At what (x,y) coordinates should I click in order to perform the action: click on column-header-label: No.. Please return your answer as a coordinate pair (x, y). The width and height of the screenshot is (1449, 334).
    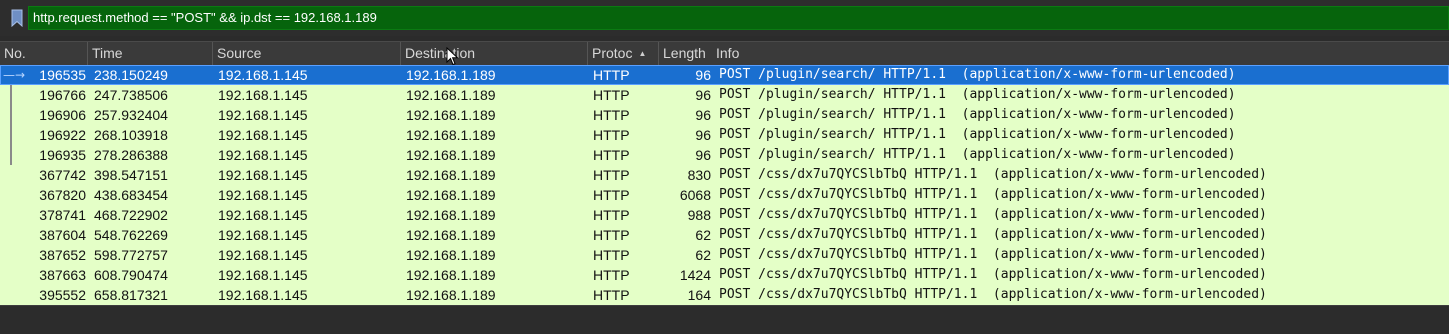
    Looking at the image, I should click on (15, 53).